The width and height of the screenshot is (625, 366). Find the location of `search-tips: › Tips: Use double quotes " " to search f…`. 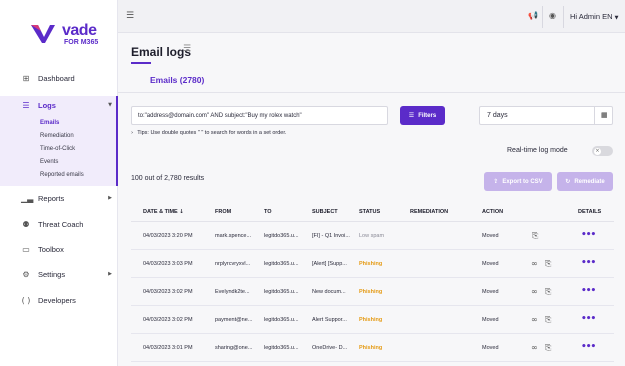

search-tips: › Tips: Use double quotes " " to search f… is located at coordinates (208, 133).